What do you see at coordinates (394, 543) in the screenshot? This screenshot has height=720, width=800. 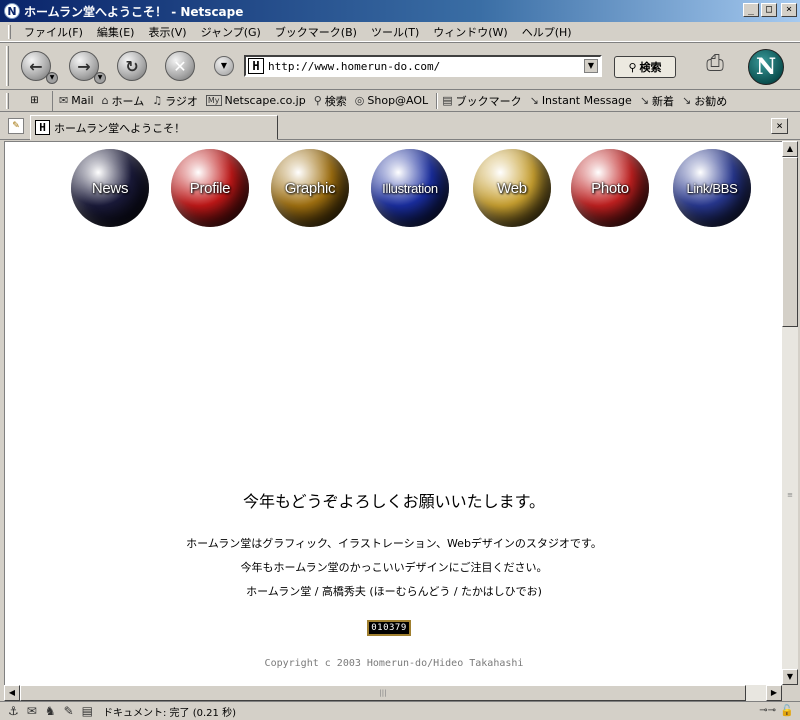 I see `intro-line-1: ホームラン堂はグラフィック、イラストレーション、Webデザインのスタジオです。` at bounding box center [394, 543].